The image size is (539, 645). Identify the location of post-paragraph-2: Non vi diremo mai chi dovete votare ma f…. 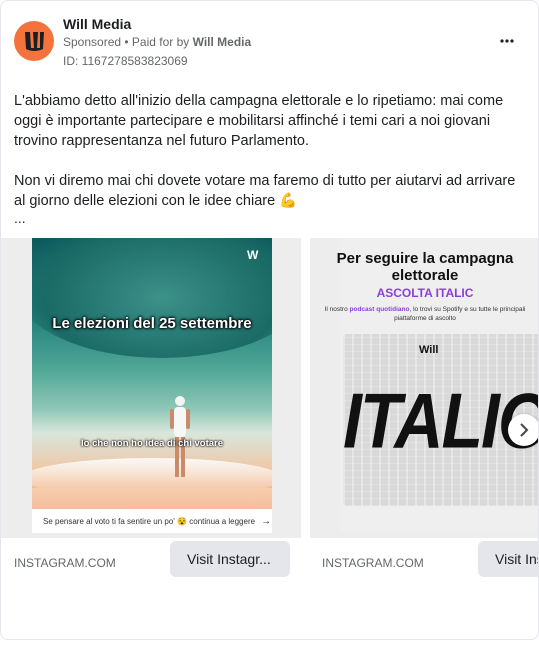
(265, 191).